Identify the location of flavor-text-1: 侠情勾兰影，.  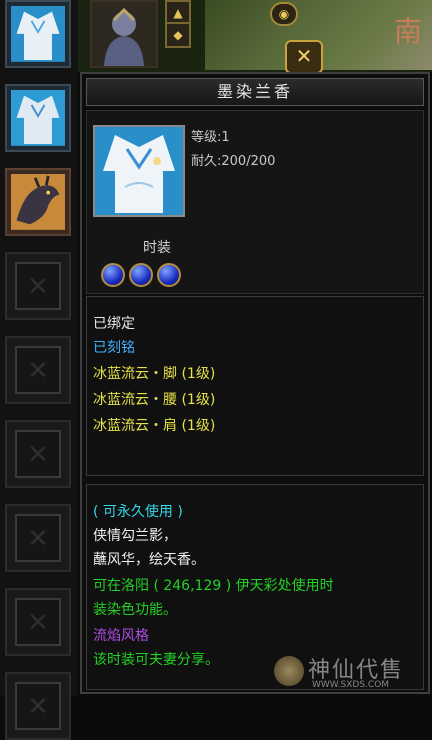
(135, 536).